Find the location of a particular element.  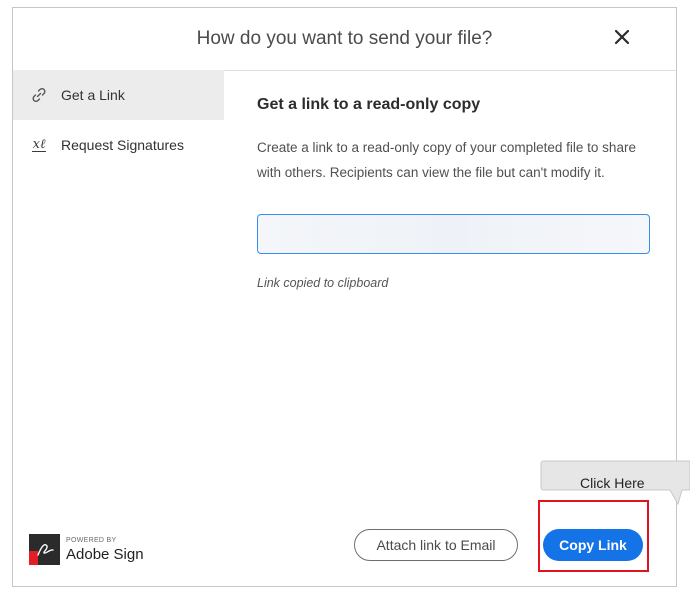

section-heading: Get a link to a read-only copy is located at coordinates (369, 104).